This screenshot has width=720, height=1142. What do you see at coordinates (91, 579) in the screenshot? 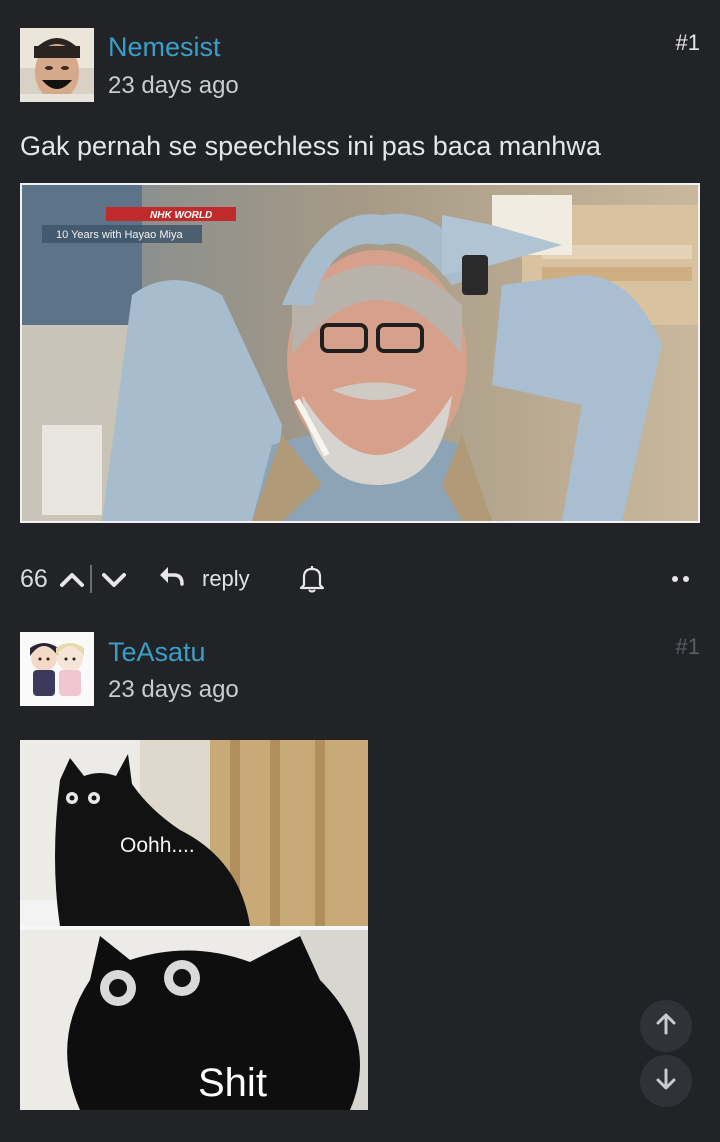
I see `vote-divider` at bounding box center [91, 579].